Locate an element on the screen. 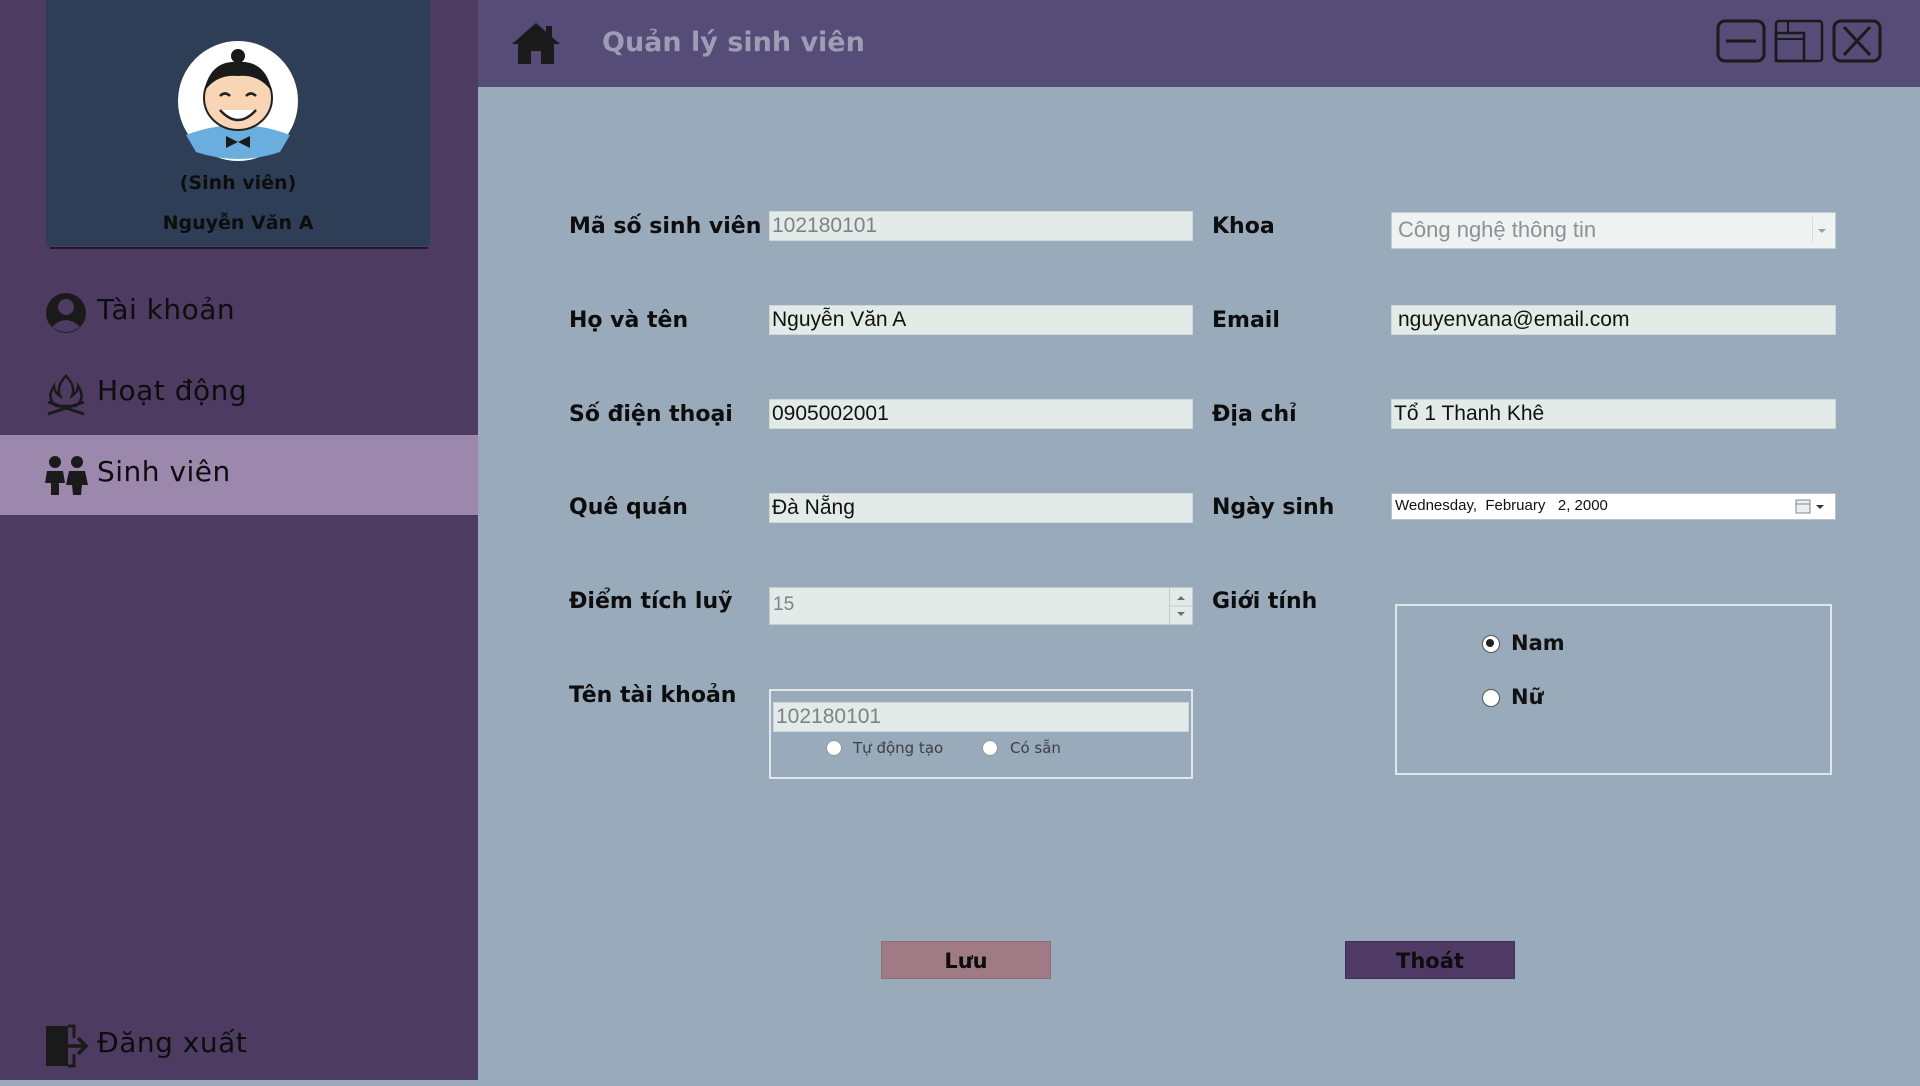 This screenshot has height=1086, width=1920. account-field: 102180101 is located at coordinates (981, 717).